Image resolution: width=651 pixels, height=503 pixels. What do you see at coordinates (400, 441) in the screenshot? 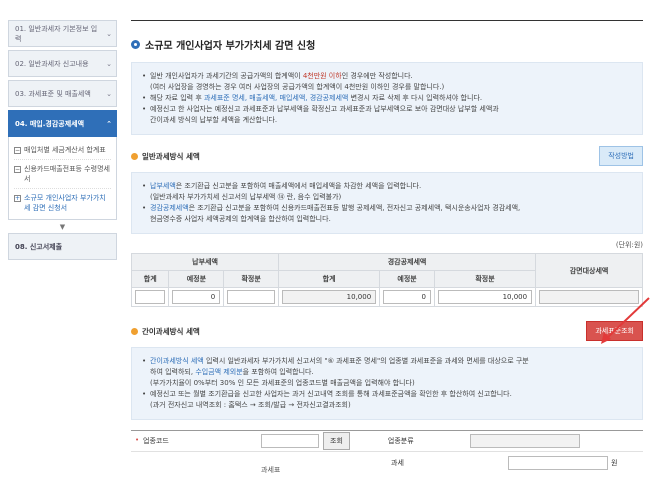
I see `industry-category-label: 업종분류` at bounding box center [400, 441].